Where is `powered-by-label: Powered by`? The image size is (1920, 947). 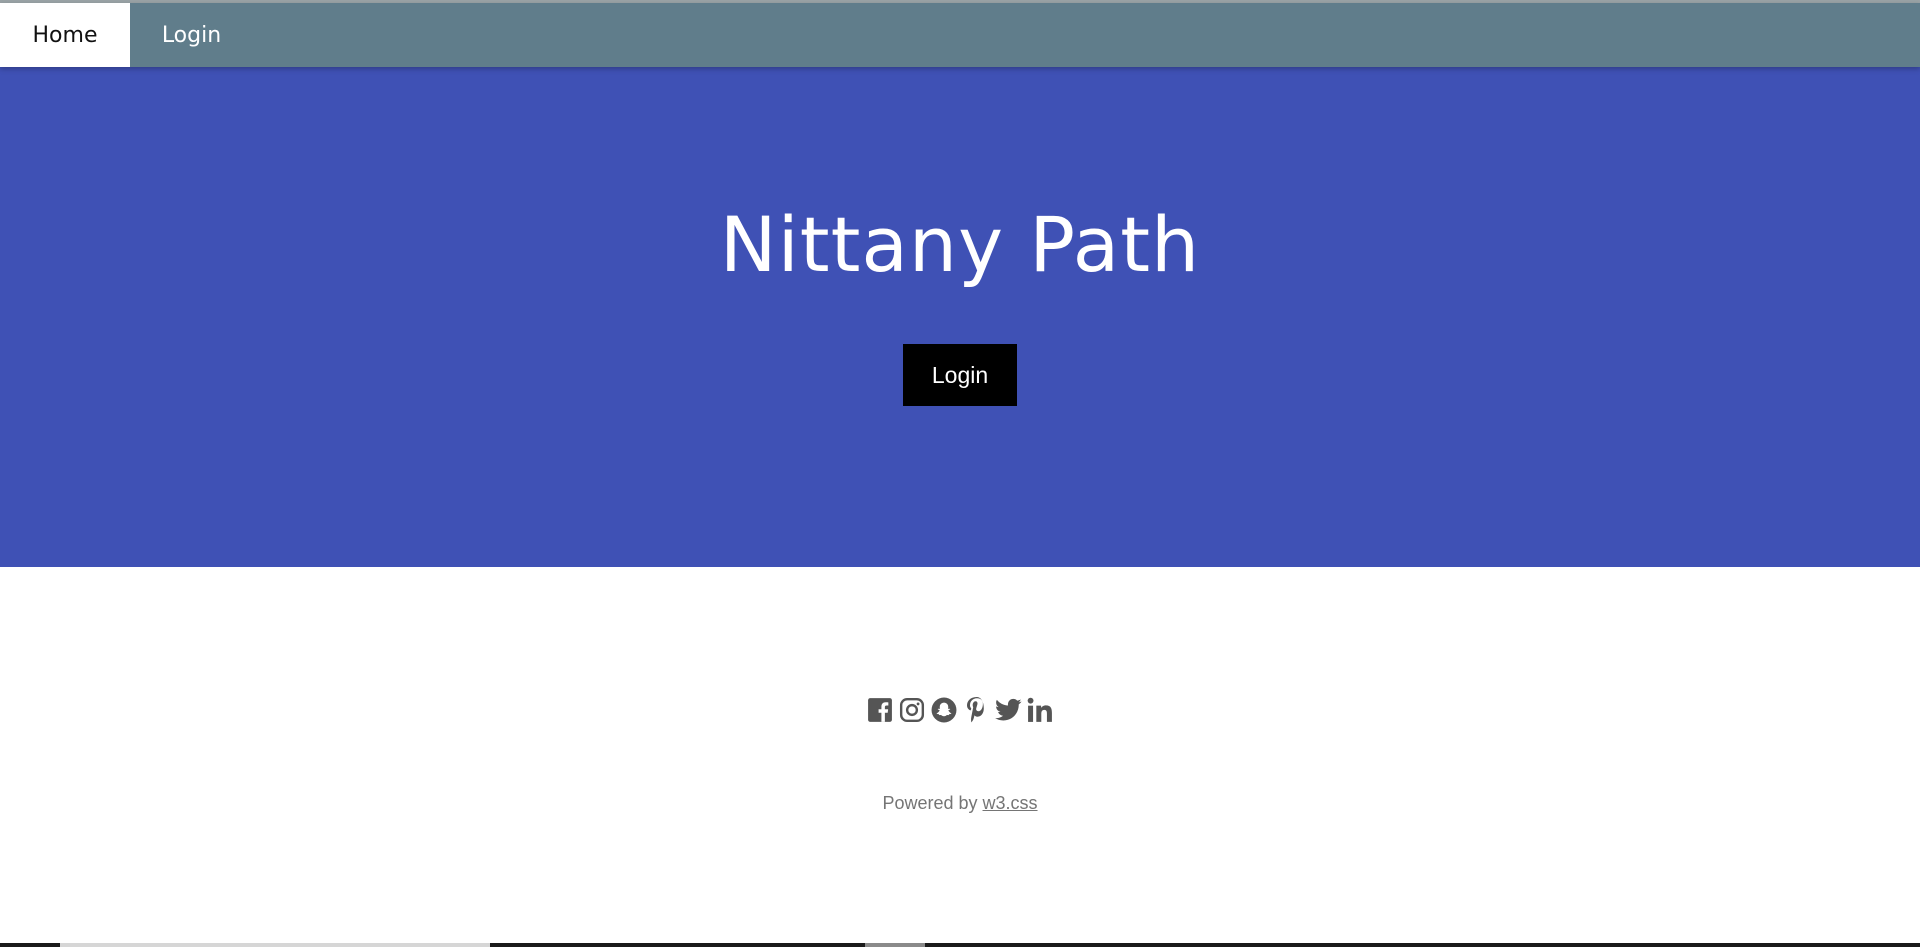
powered-by-label: Powered by is located at coordinates (932, 803).